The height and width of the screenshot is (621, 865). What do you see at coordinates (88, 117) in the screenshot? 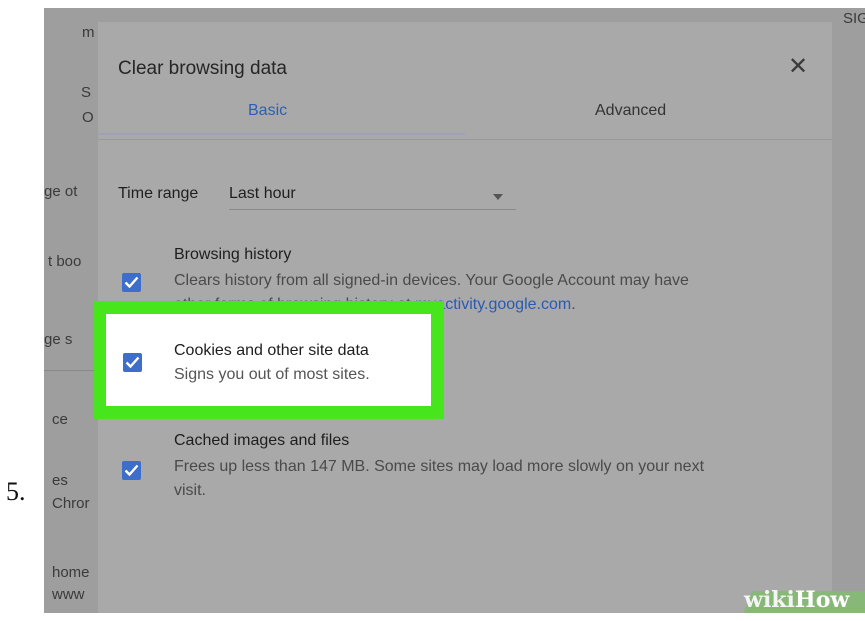
I see `background-fragment: O` at bounding box center [88, 117].